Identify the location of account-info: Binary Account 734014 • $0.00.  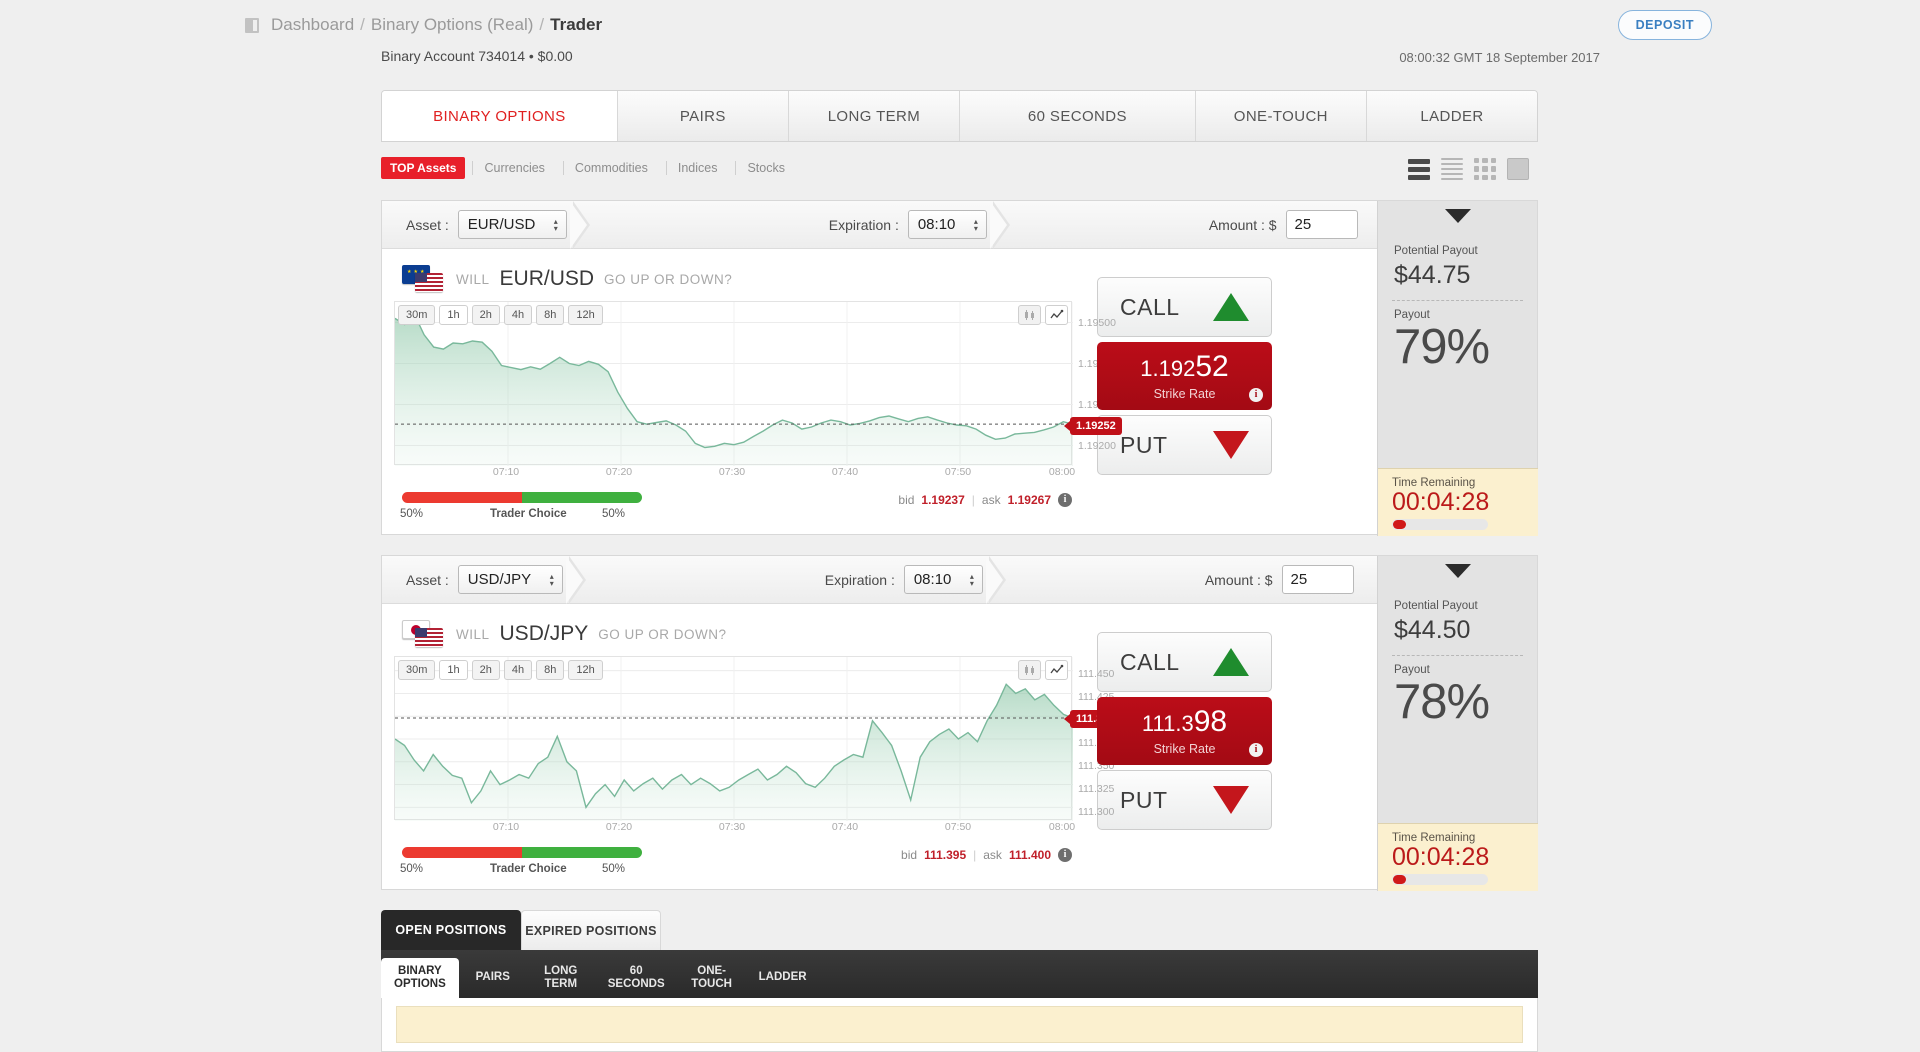
(477, 56).